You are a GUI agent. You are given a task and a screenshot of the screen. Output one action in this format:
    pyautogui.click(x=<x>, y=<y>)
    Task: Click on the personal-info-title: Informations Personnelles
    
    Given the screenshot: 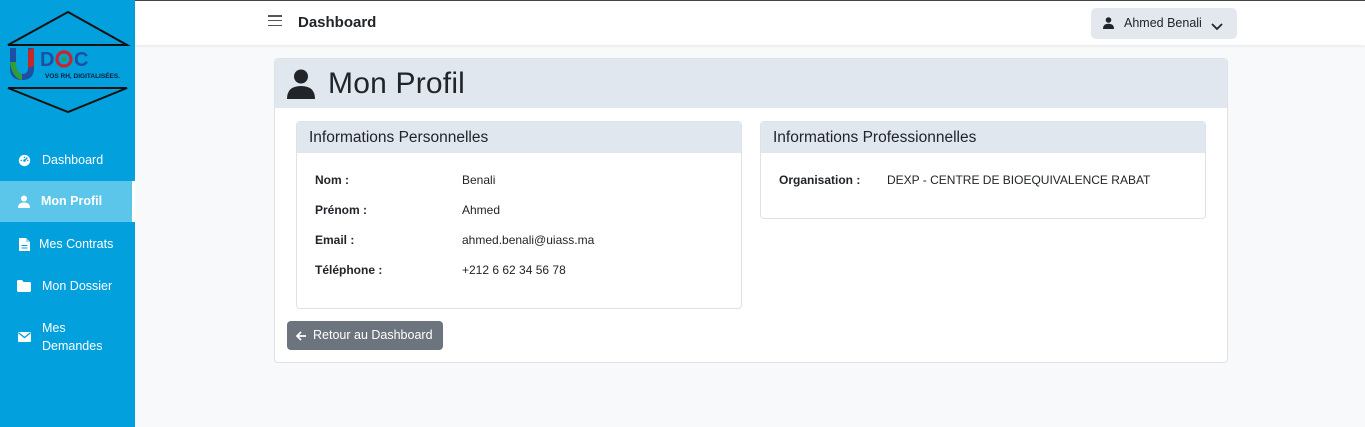 What is the action you would take?
    pyautogui.click(x=399, y=137)
    